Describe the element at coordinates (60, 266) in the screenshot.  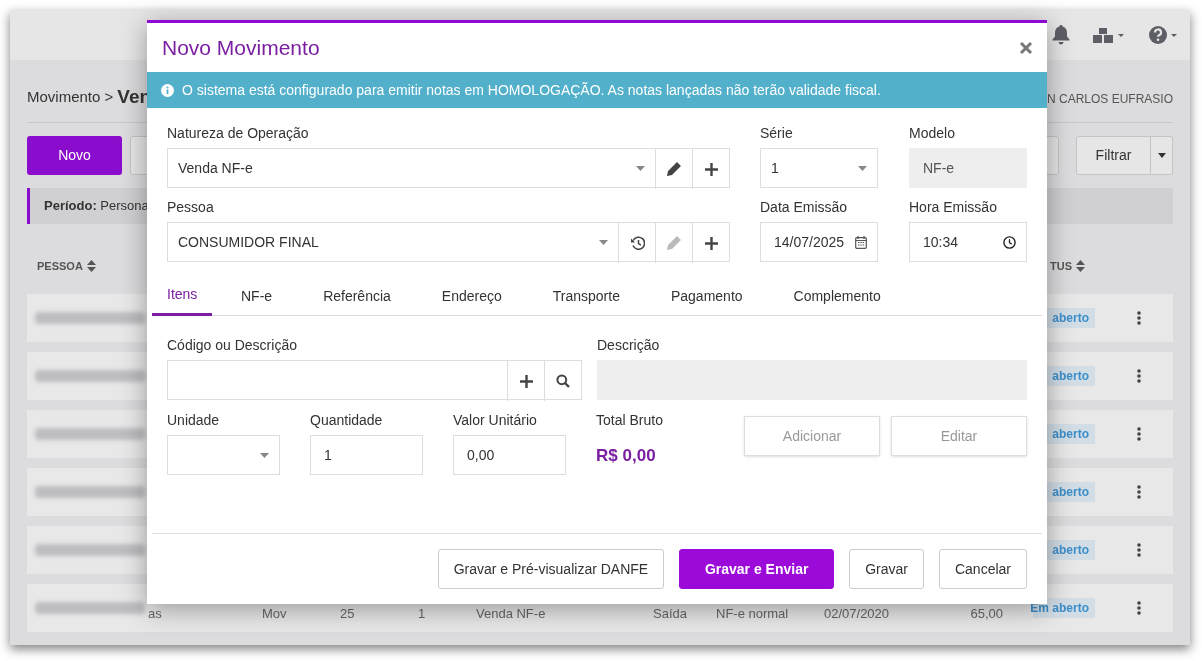
I see `column-header: PESSOA` at that location.